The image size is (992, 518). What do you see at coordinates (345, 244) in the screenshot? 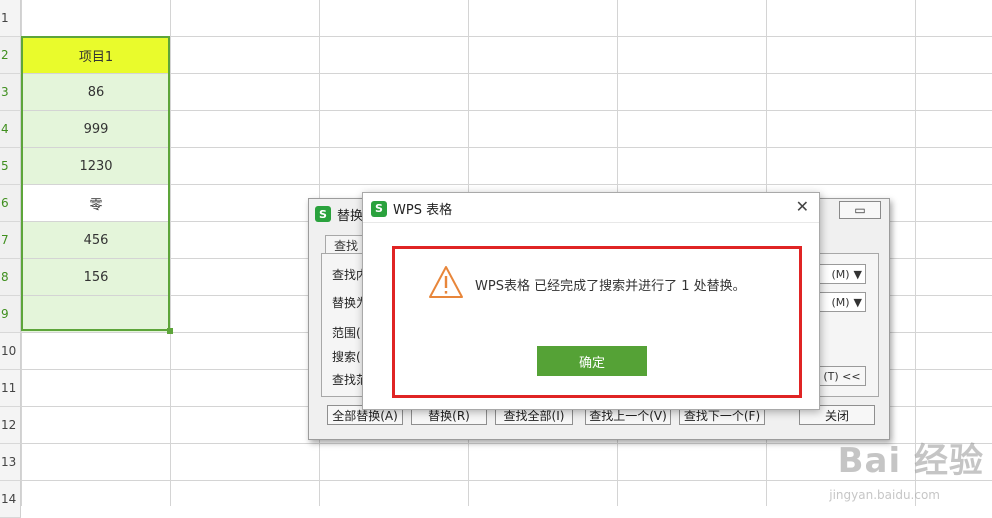
I see `tab-find: 查找` at bounding box center [345, 244].